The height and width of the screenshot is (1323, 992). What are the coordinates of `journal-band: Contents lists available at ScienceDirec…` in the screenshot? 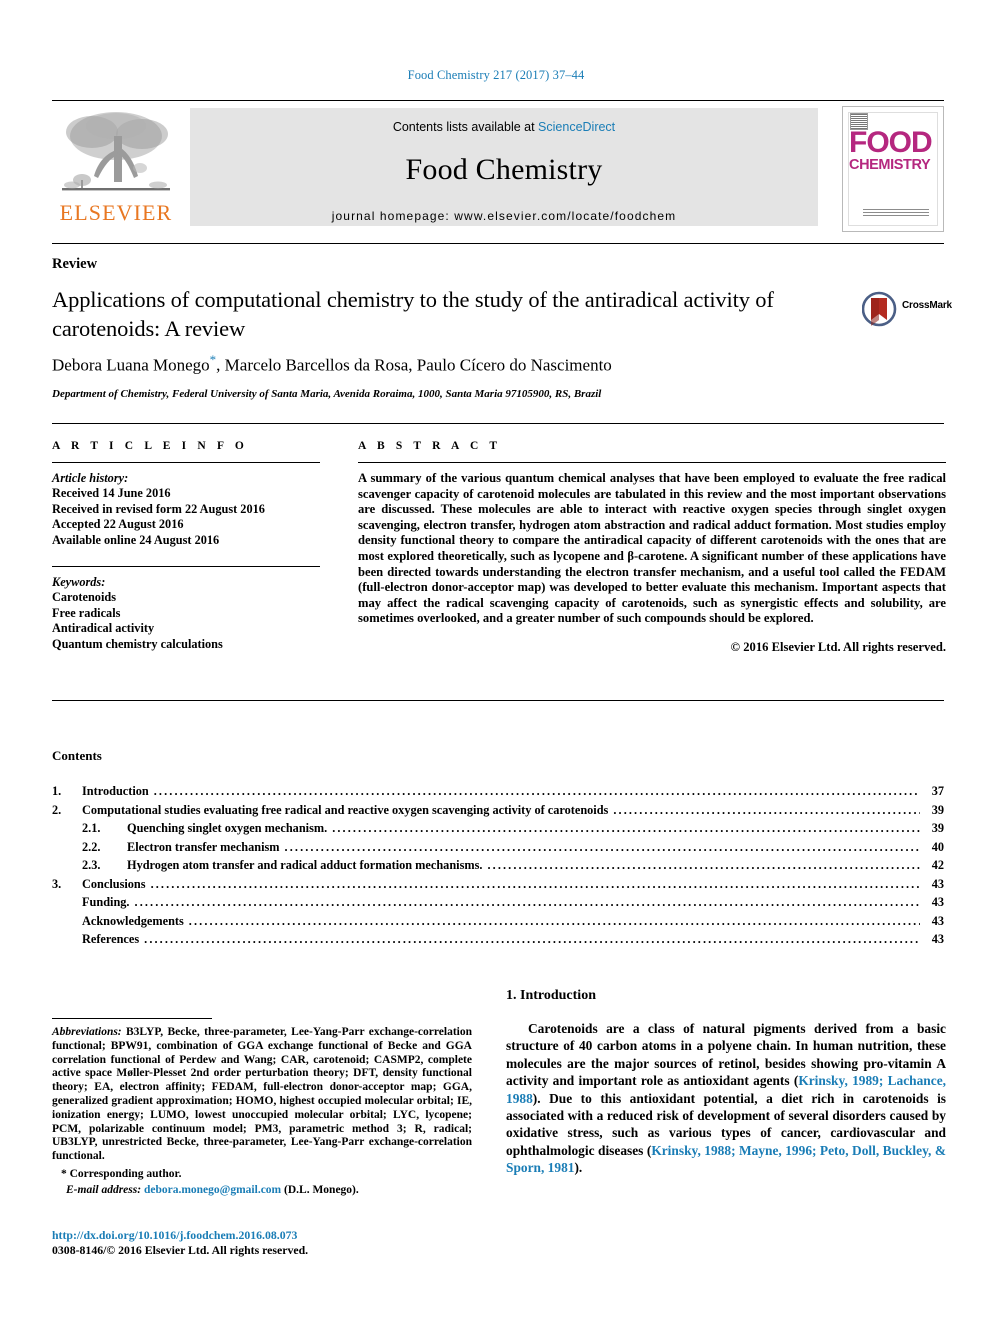 It's located at (504, 167).